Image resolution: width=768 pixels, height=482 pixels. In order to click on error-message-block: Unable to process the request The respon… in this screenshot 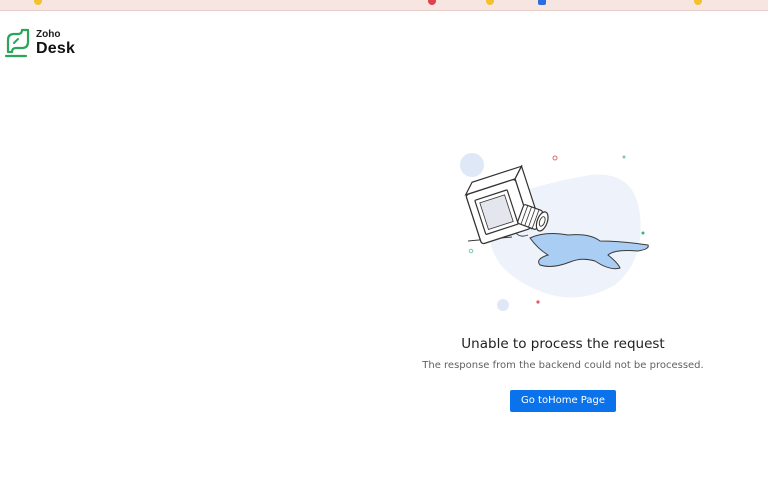, I will do `click(563, 374)`.